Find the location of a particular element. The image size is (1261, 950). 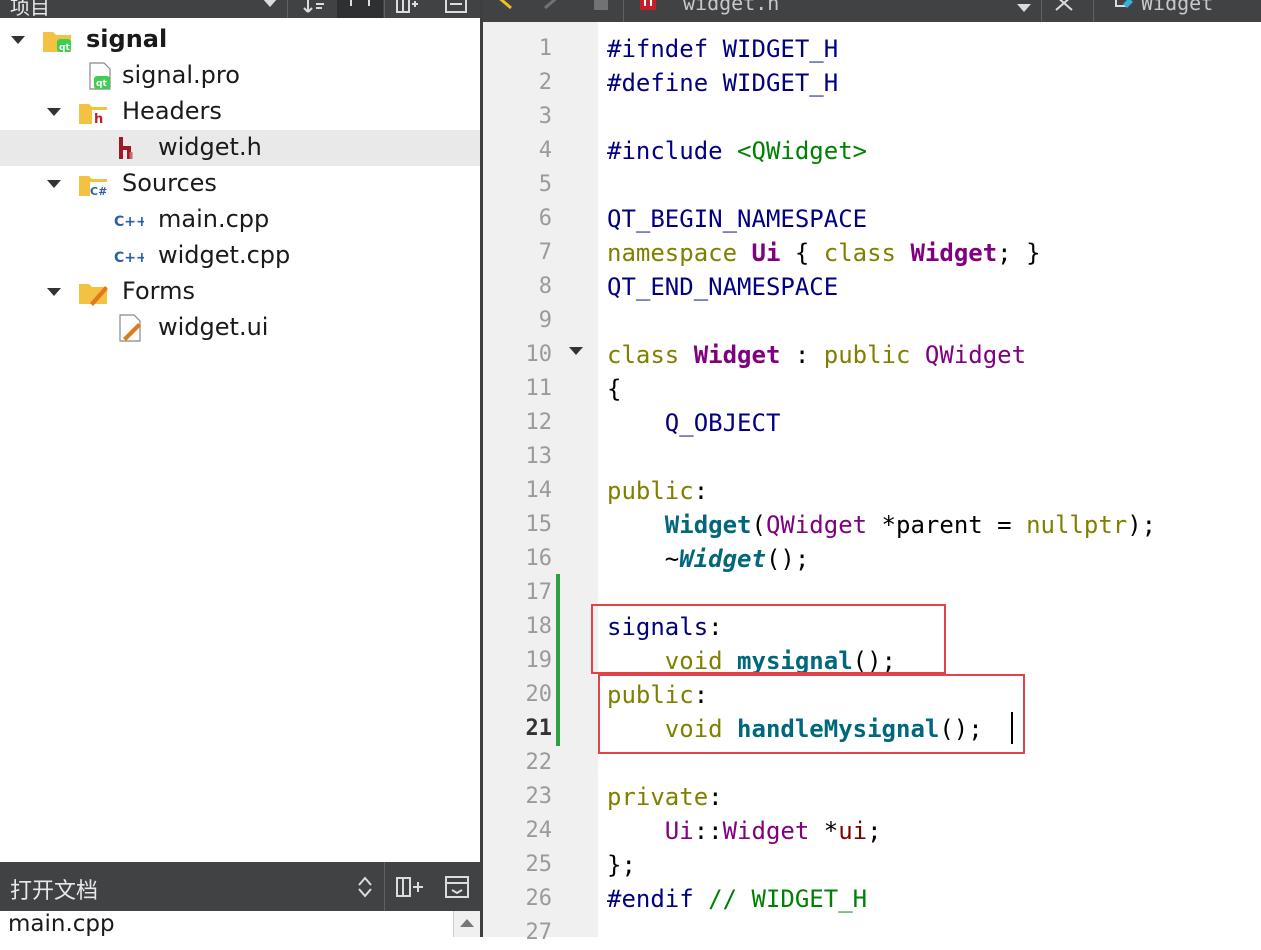

headers-folder-icon: h is located at coordinates (93, 115).